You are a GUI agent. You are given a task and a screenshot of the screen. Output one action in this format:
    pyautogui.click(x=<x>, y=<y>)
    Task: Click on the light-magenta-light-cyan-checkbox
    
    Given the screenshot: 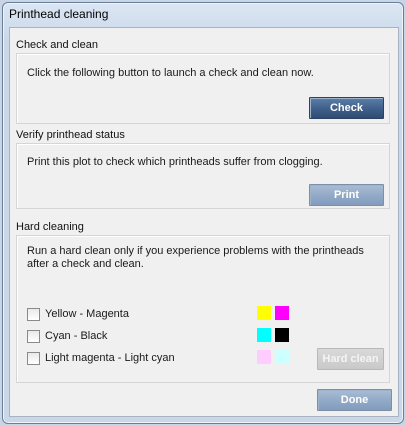 What is the action you would take?
    pyautogui.click(x=33, y=358)
    